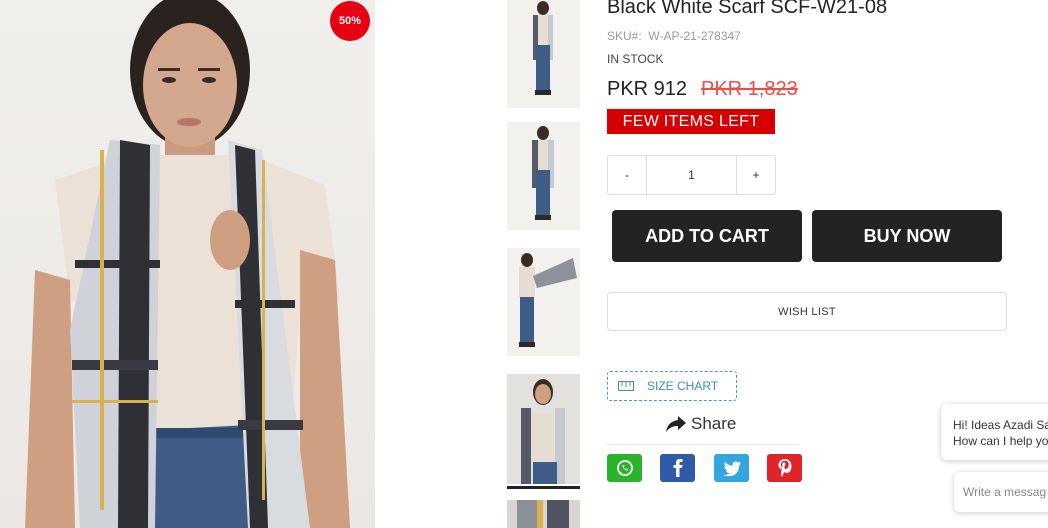 The image size is (1048, 528). What do you see at coordinates (1000, 441) in the screenshot?
I see `chat-greeting-line-2: How can I help yo` at bounding box center [1000, 441].